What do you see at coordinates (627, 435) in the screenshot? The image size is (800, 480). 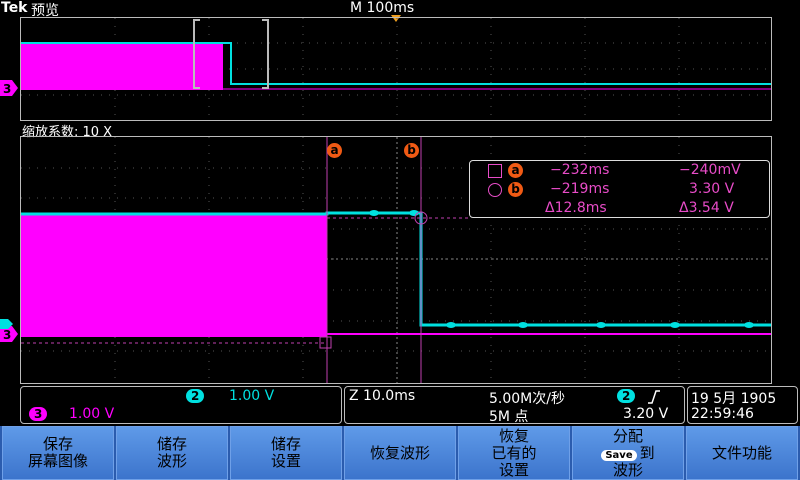 I see `btn6-line1: 分配` at bounding box center [627, 435].